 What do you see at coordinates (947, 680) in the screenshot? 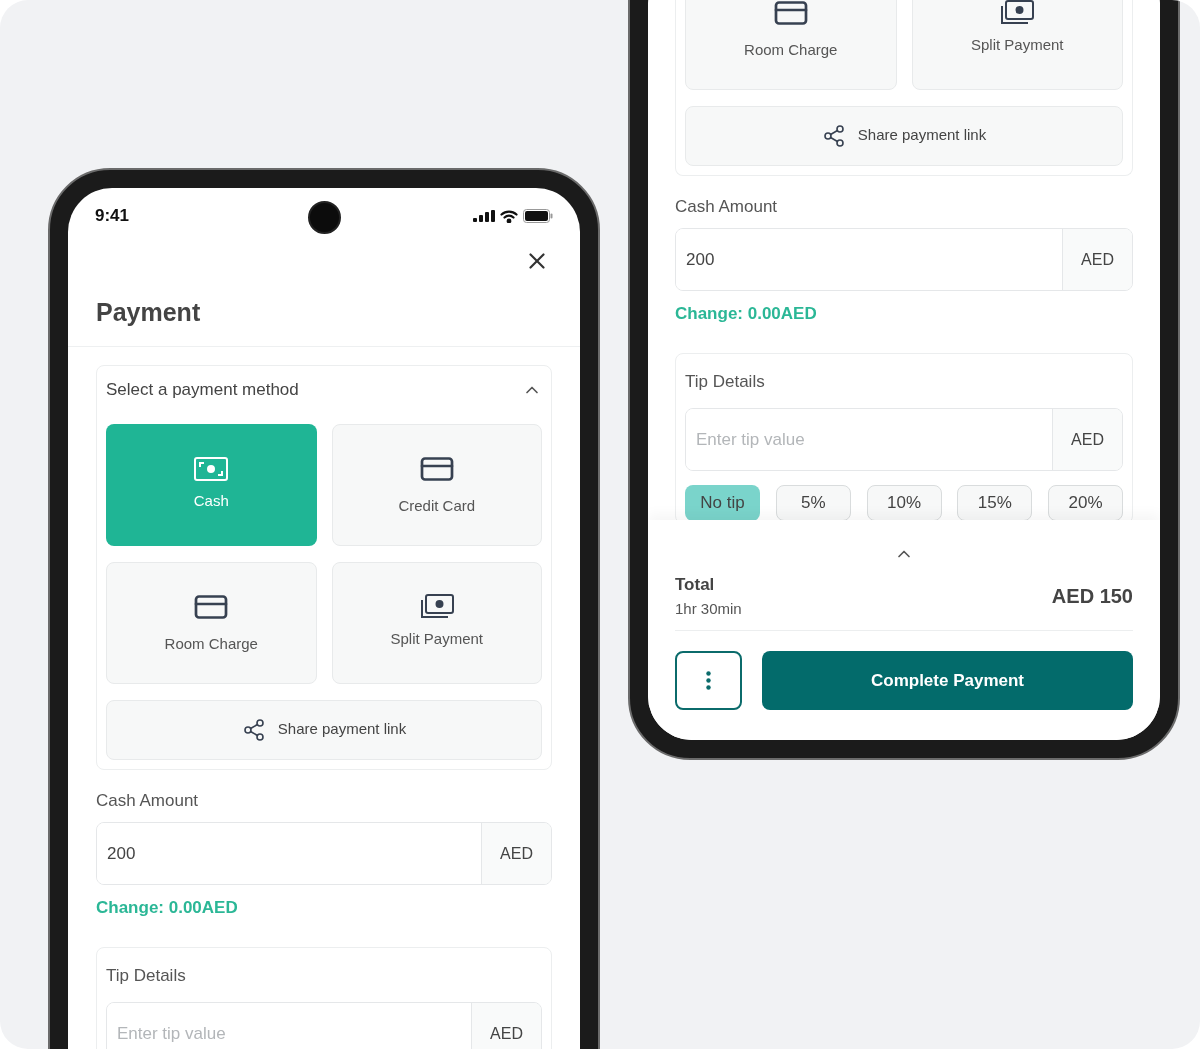
I see `complete-payment-button: Complete Payment` at bounding box center [947, 680].